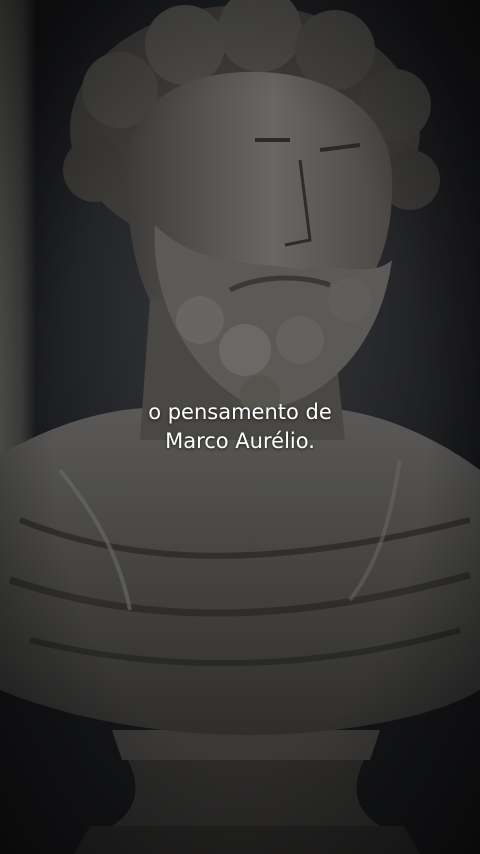 The image size is (480, 854). I want to click on caption: o pensamento de Marco Aurélio., so click(240, 427).